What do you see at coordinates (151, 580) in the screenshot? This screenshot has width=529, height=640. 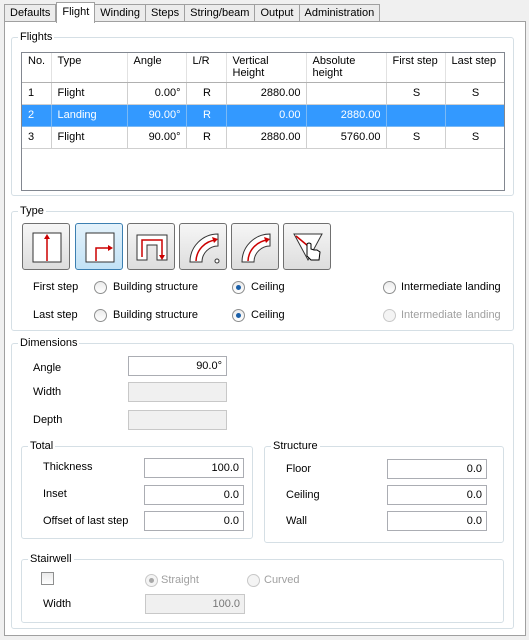 I see `stairwell-straight-radio` at bounding box center [151, 580].